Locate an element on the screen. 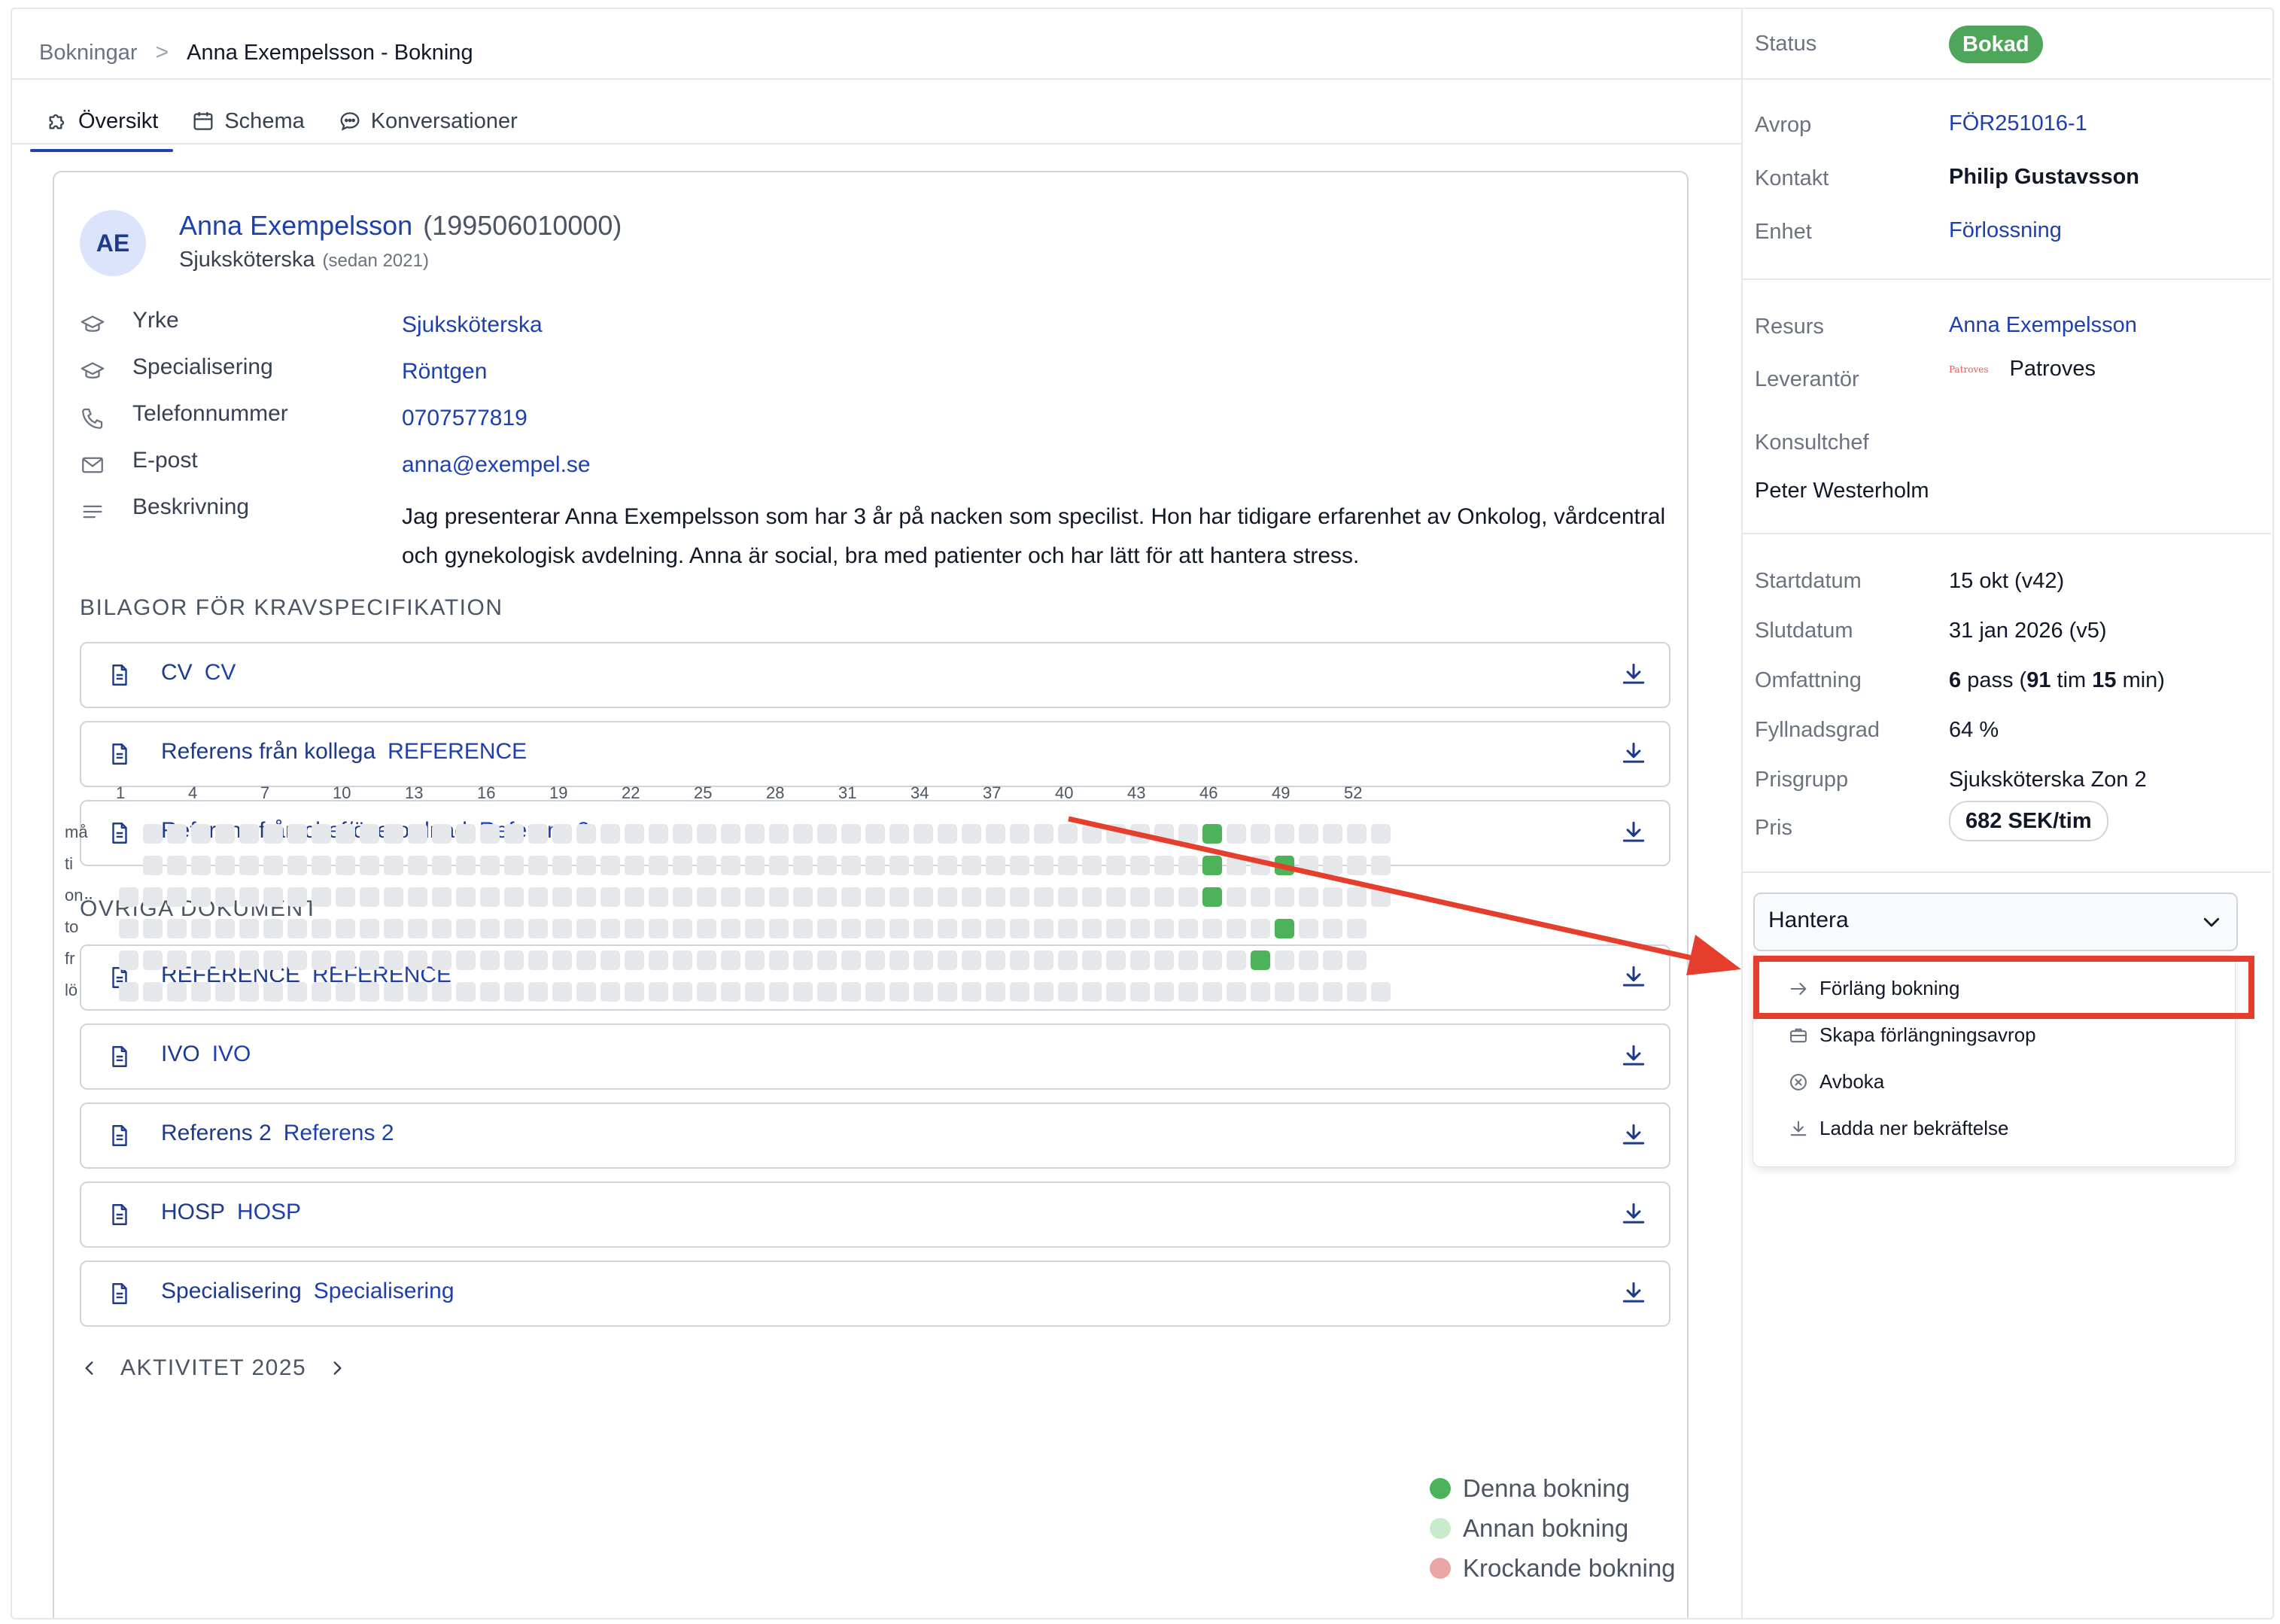 This screenshot has width=2280, height=1624. tab-oversikt: Översikt is located at coordinates (101, 122).